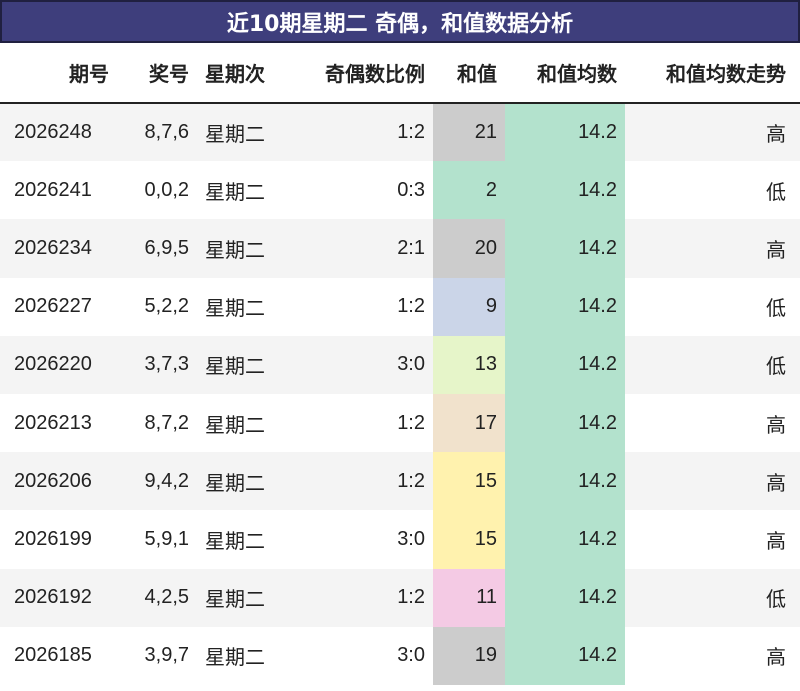  Describe the element at coordinates (469, 190) in the screenshot. I see `sum-cell: 2` at that location.